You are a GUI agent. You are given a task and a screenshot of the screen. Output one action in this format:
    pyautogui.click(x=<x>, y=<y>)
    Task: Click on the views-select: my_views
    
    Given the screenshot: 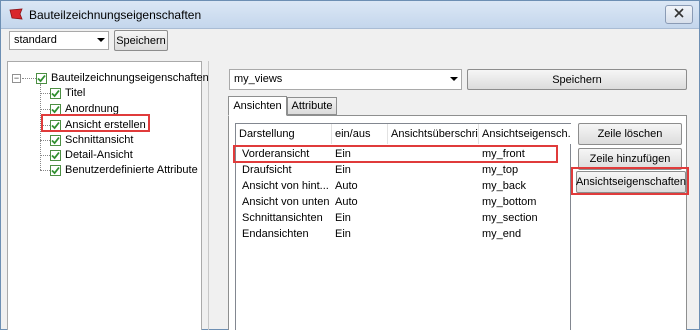 What is the action you would take?
    pyautogui.click(x=345, y=79)
    